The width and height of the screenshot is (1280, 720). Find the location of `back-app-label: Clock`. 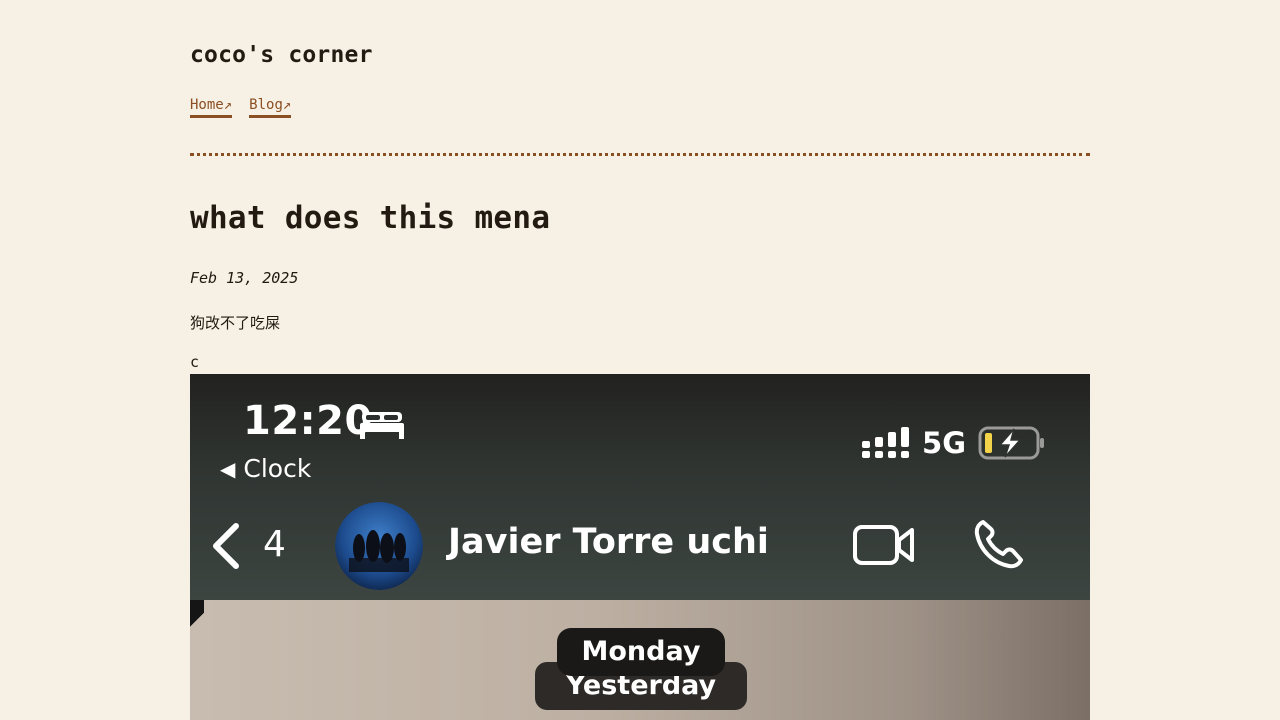

back-app-label: Clock is located at coordinates (277, 468).